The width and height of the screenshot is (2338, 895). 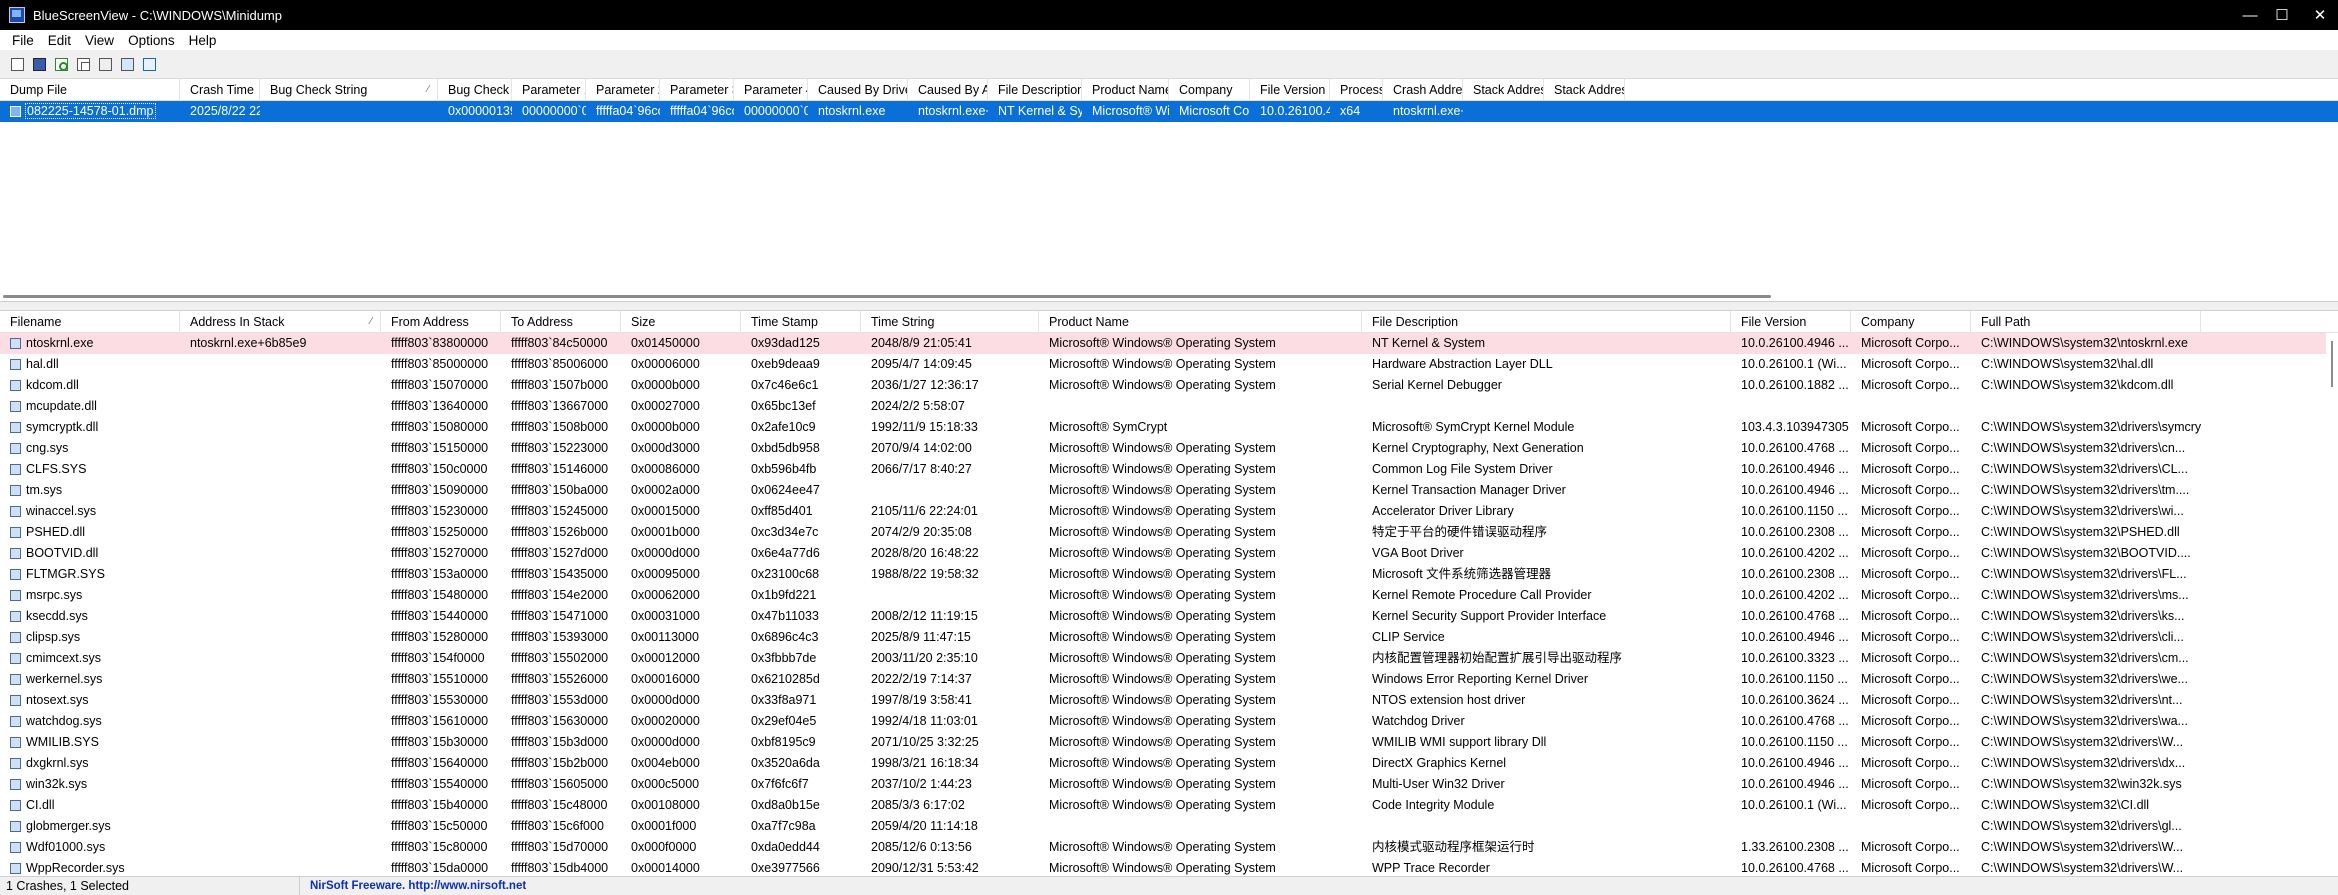 What do you see at coordinates (643, 322) in the screenshot?
I see `column-header-label: Size` at bounding box center [643, 322].